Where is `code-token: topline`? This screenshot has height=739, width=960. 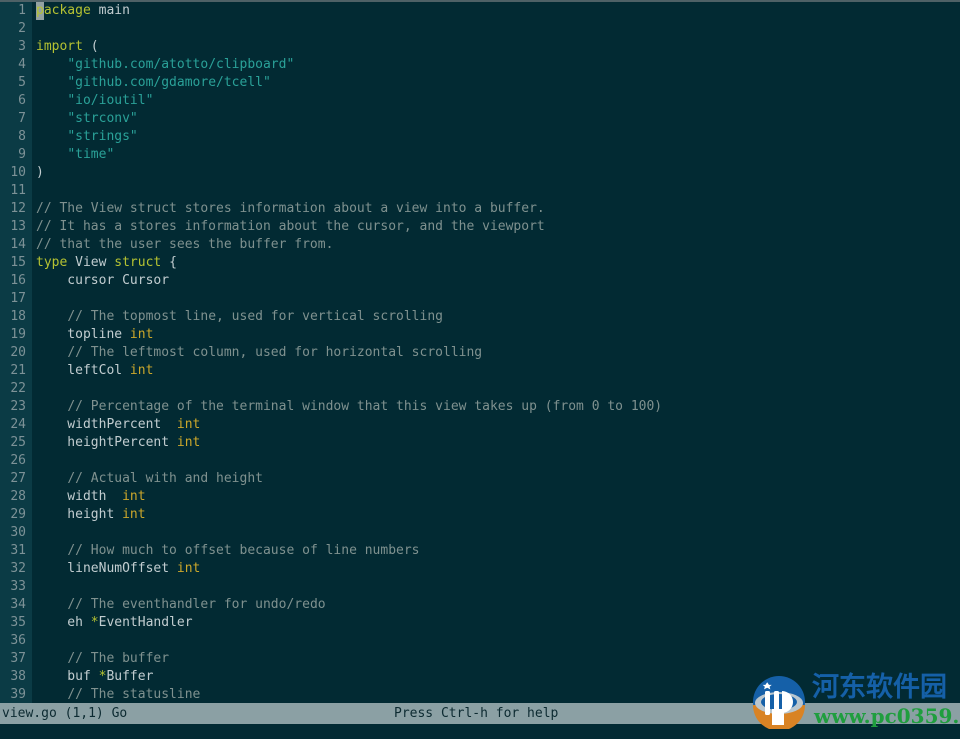
code-token: topline is located at coordinates (83, 334).